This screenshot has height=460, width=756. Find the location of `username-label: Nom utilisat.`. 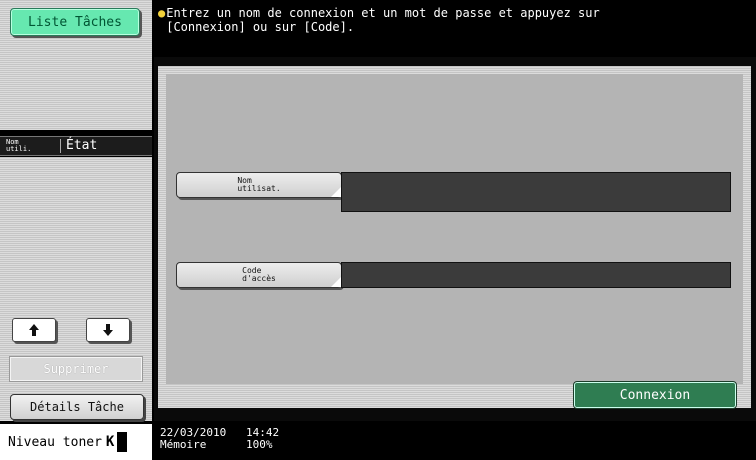

username-label: Nom utilisat. is located at coordinates (259, 184).